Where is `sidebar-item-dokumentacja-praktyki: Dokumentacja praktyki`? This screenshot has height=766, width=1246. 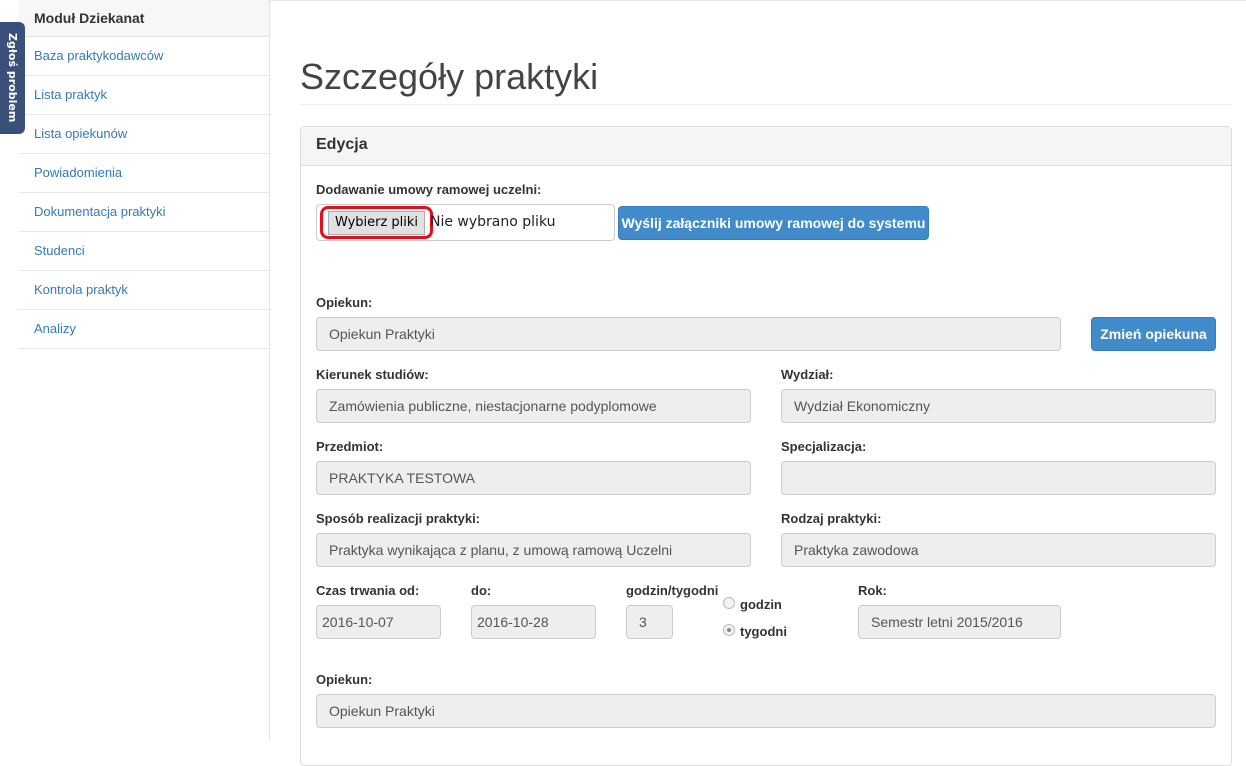
sidebar-item-dokumentacja-praktyki: Dokumentacja praktyki is located at coordinates (144, 212).